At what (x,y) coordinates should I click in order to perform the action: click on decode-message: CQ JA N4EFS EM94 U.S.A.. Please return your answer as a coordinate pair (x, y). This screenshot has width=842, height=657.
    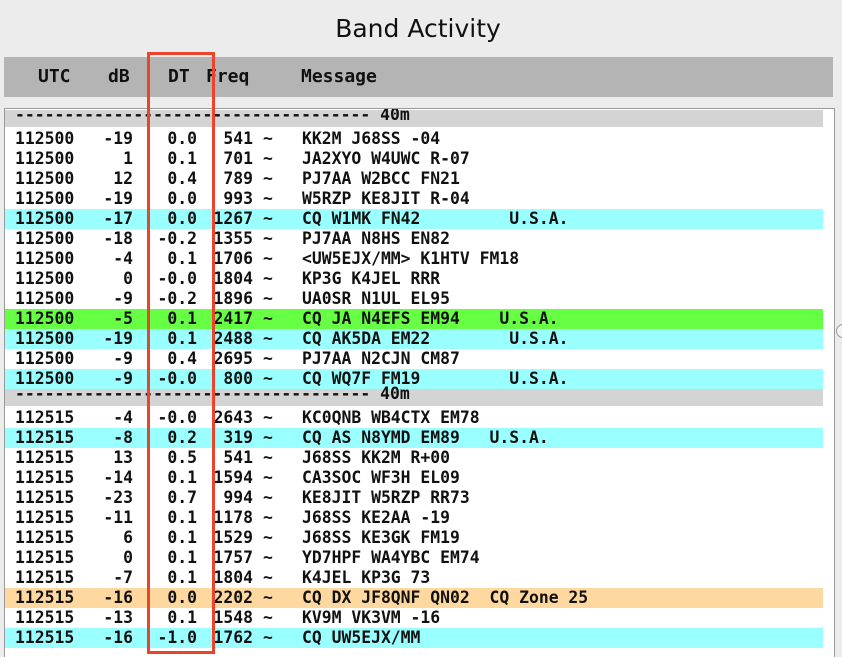
    Looking at the image, I should click on (430, 318).